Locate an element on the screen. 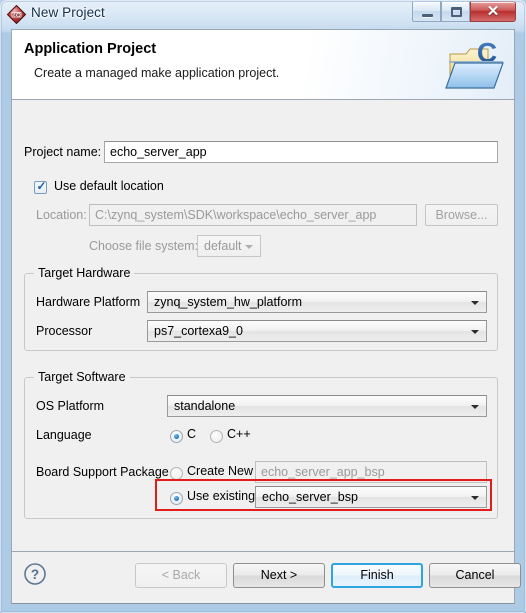 This screenshot has width=526, height=613. dialog-footer: ? < Back Next > Finish Cancel is located at coordinates (266, 577).